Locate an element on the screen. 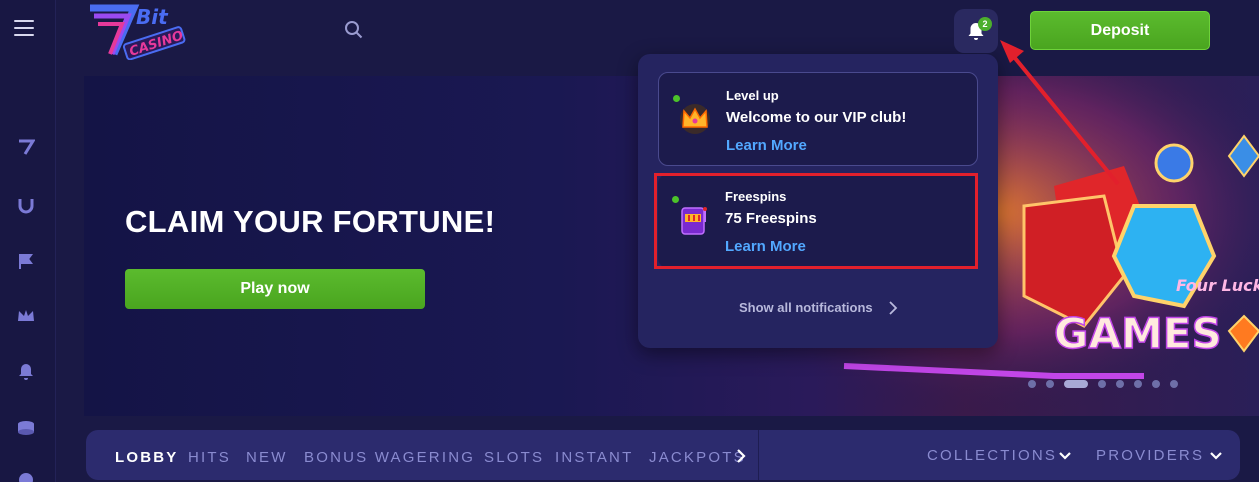 The width and height of the screenshot is (1259, 482). learn-more-link: Learn More is located at coordinates (766, 145).